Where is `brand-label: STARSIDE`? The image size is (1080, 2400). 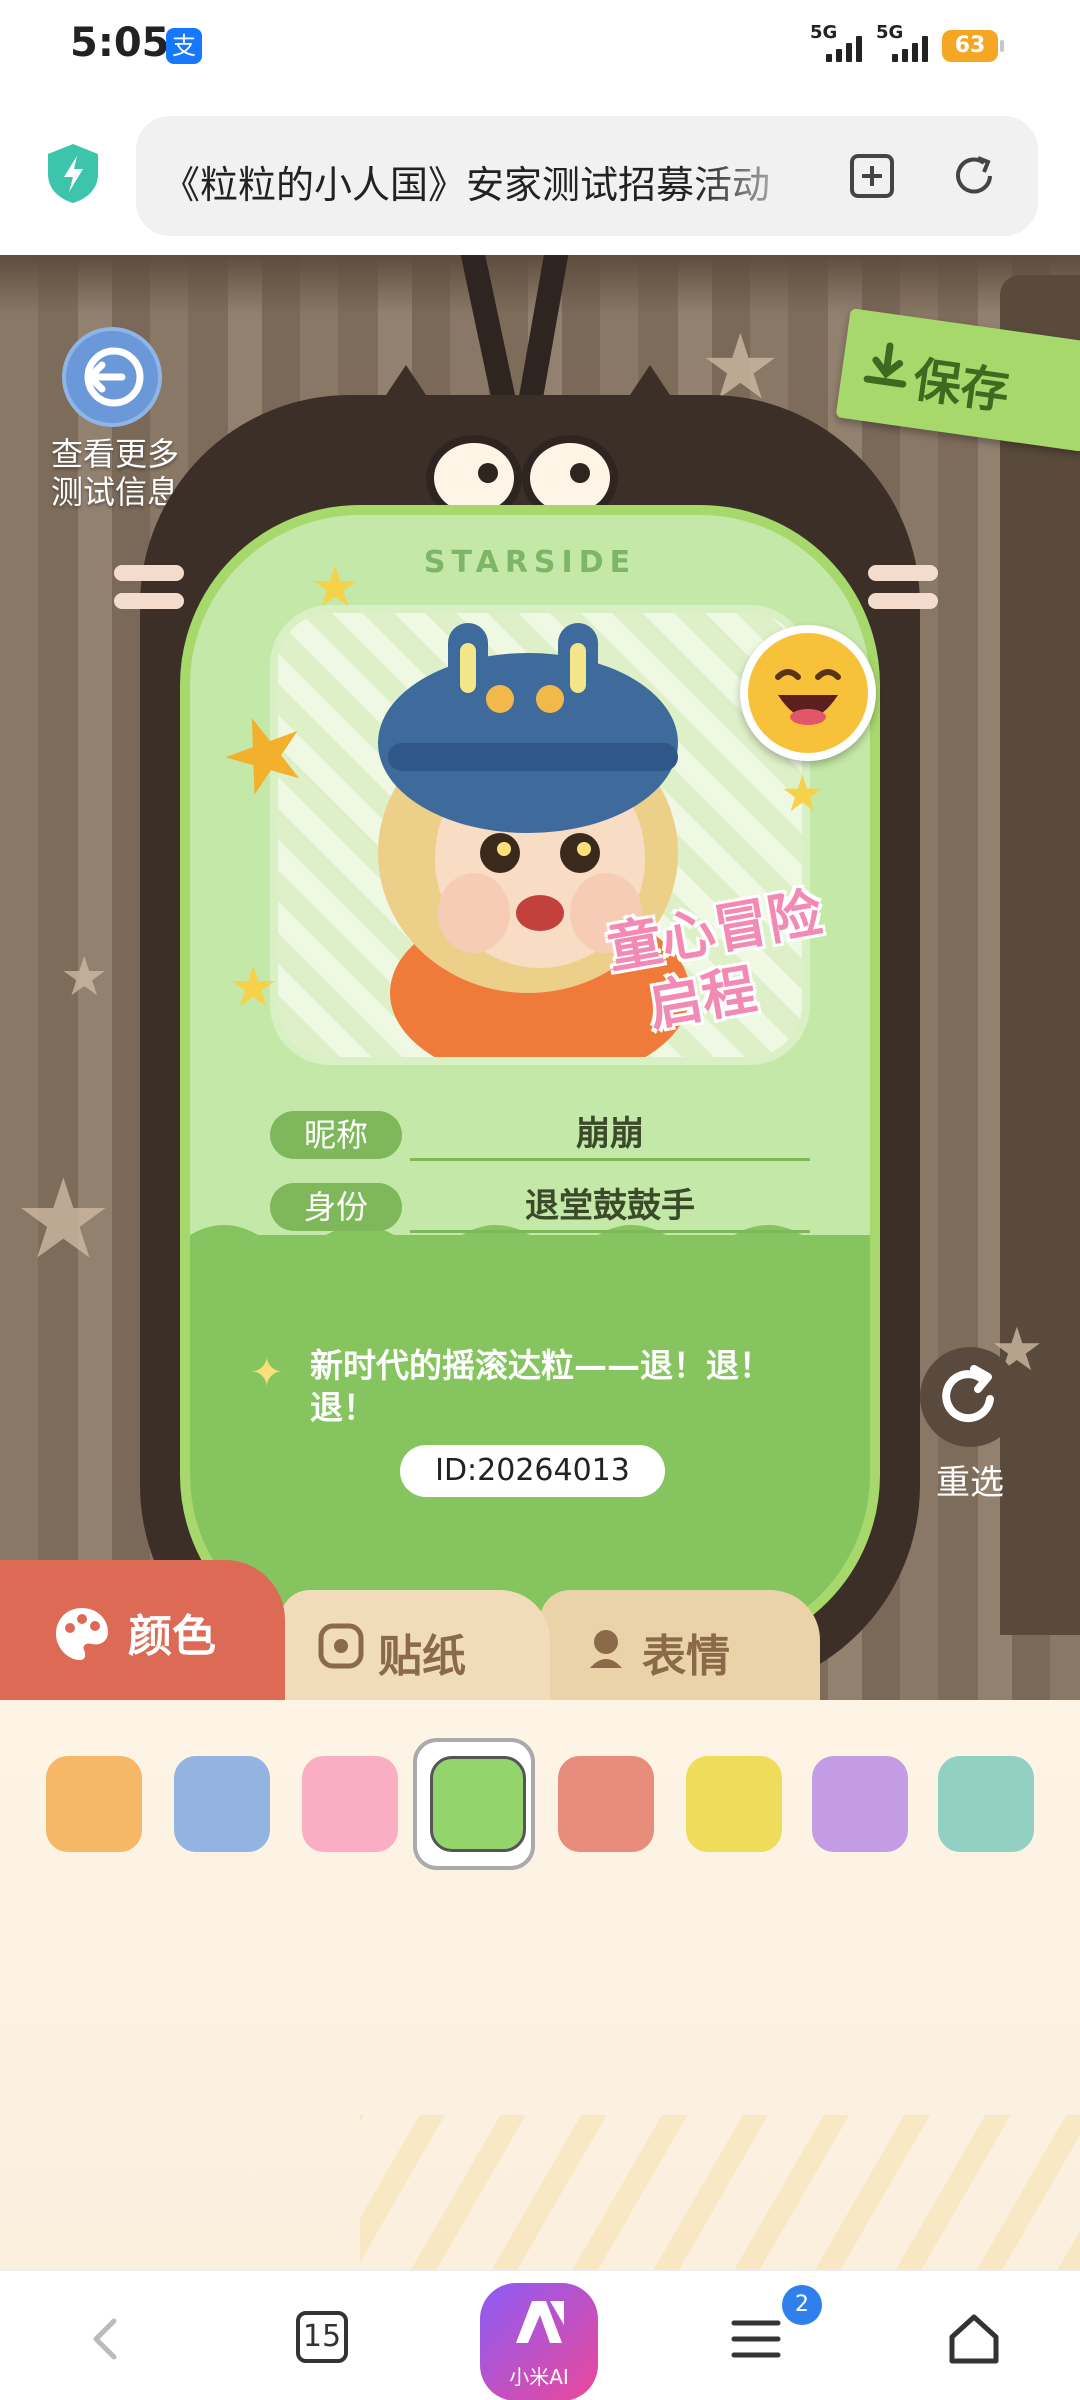
brand-label: STARSIDE is located at coordinates (530, 562).